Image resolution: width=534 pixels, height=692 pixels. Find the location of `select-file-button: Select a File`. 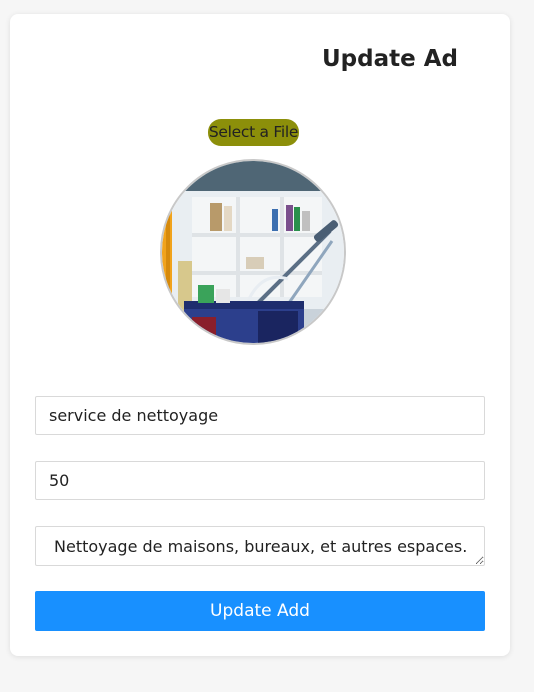

select-file-button: Select a File is located at coordinates (253, 132).